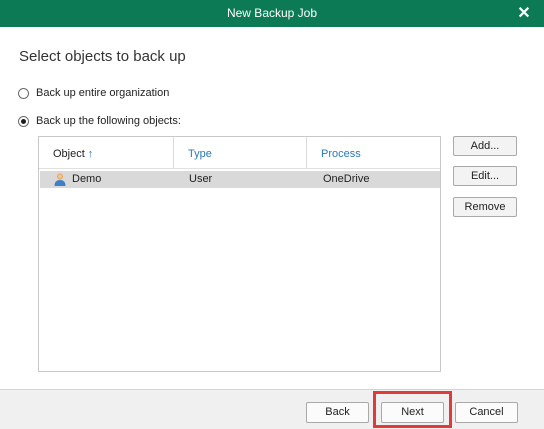 This screenshot has height=429, width=544. Describe the element at coordinates (23, 93) in the screenshot. I see `radio-unchecked-icon` at that location.